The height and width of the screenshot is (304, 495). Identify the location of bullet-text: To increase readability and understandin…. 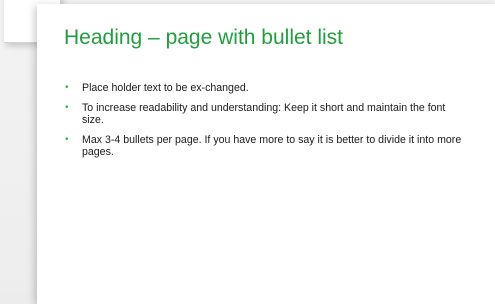
(264, 114).